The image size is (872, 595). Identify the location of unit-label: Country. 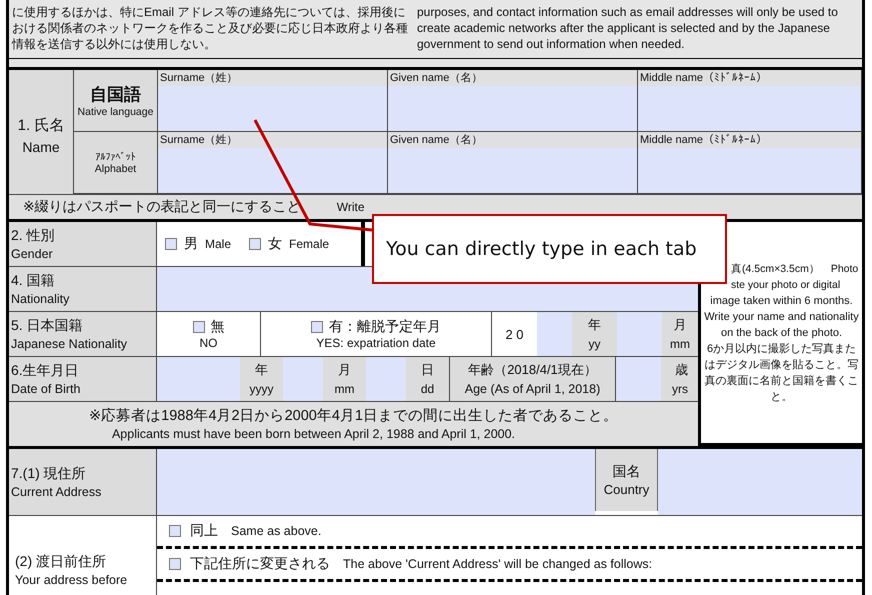
(627, 490).